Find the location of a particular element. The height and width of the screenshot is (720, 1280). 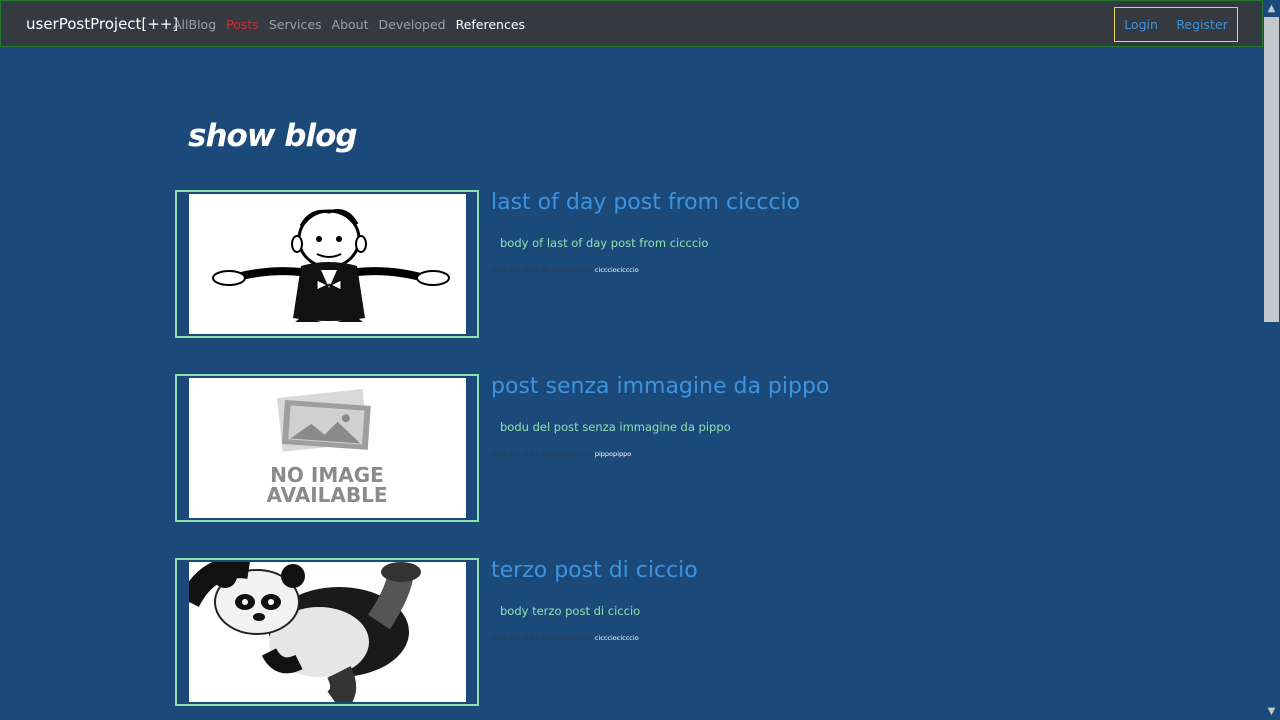

post-date: 2021-01-18 07:47:54 scritto da is located at coordinates (542, 454).